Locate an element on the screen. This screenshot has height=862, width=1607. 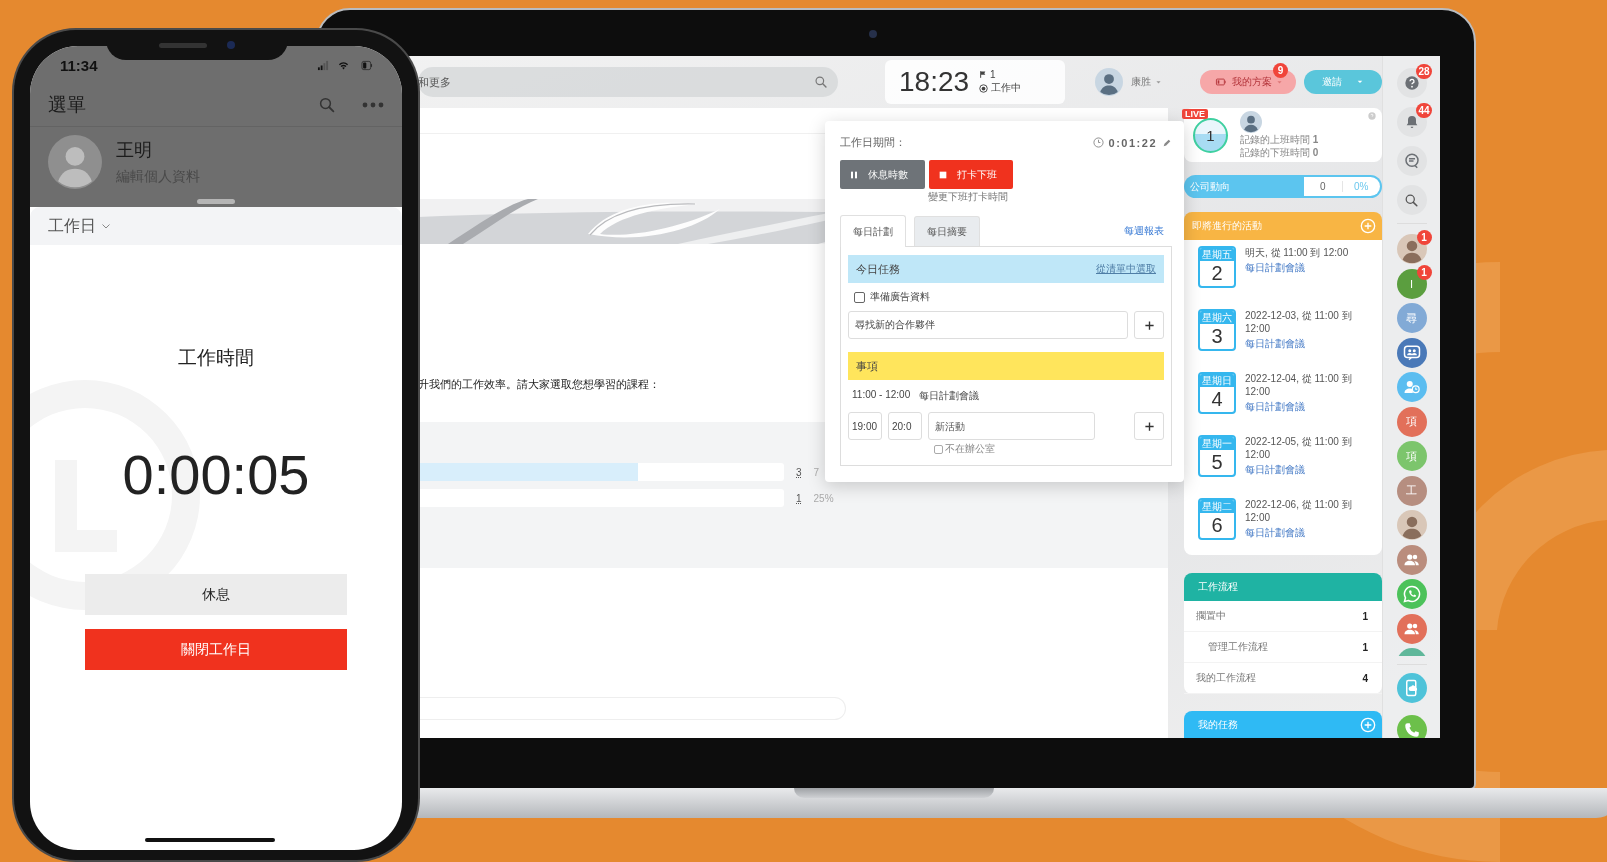
section-title: 今日任務 is located at coordinates (878, 269).